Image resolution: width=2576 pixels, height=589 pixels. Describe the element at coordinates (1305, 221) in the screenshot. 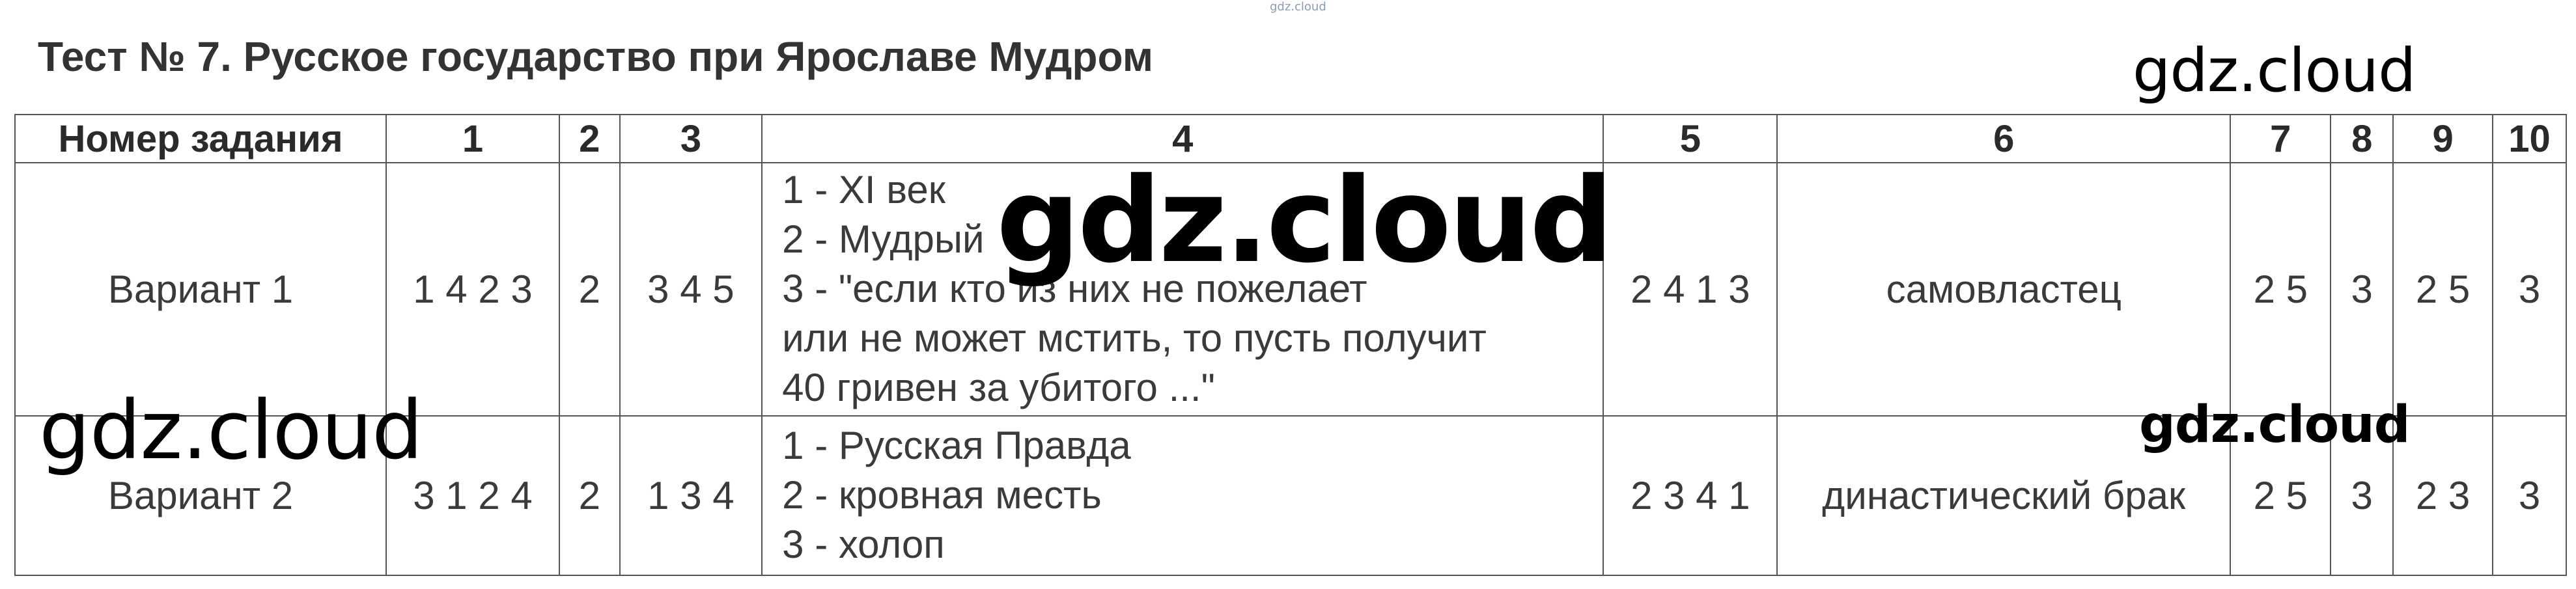

I see `watermark-center: gdz.cloud` at that location.